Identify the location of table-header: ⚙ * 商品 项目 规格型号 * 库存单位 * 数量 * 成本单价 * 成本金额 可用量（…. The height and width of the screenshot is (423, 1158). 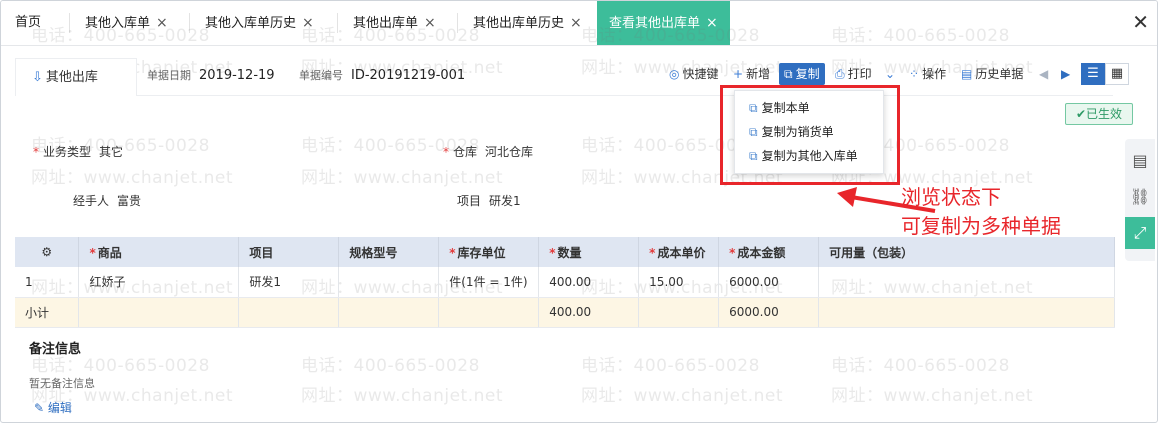
(565, 252).